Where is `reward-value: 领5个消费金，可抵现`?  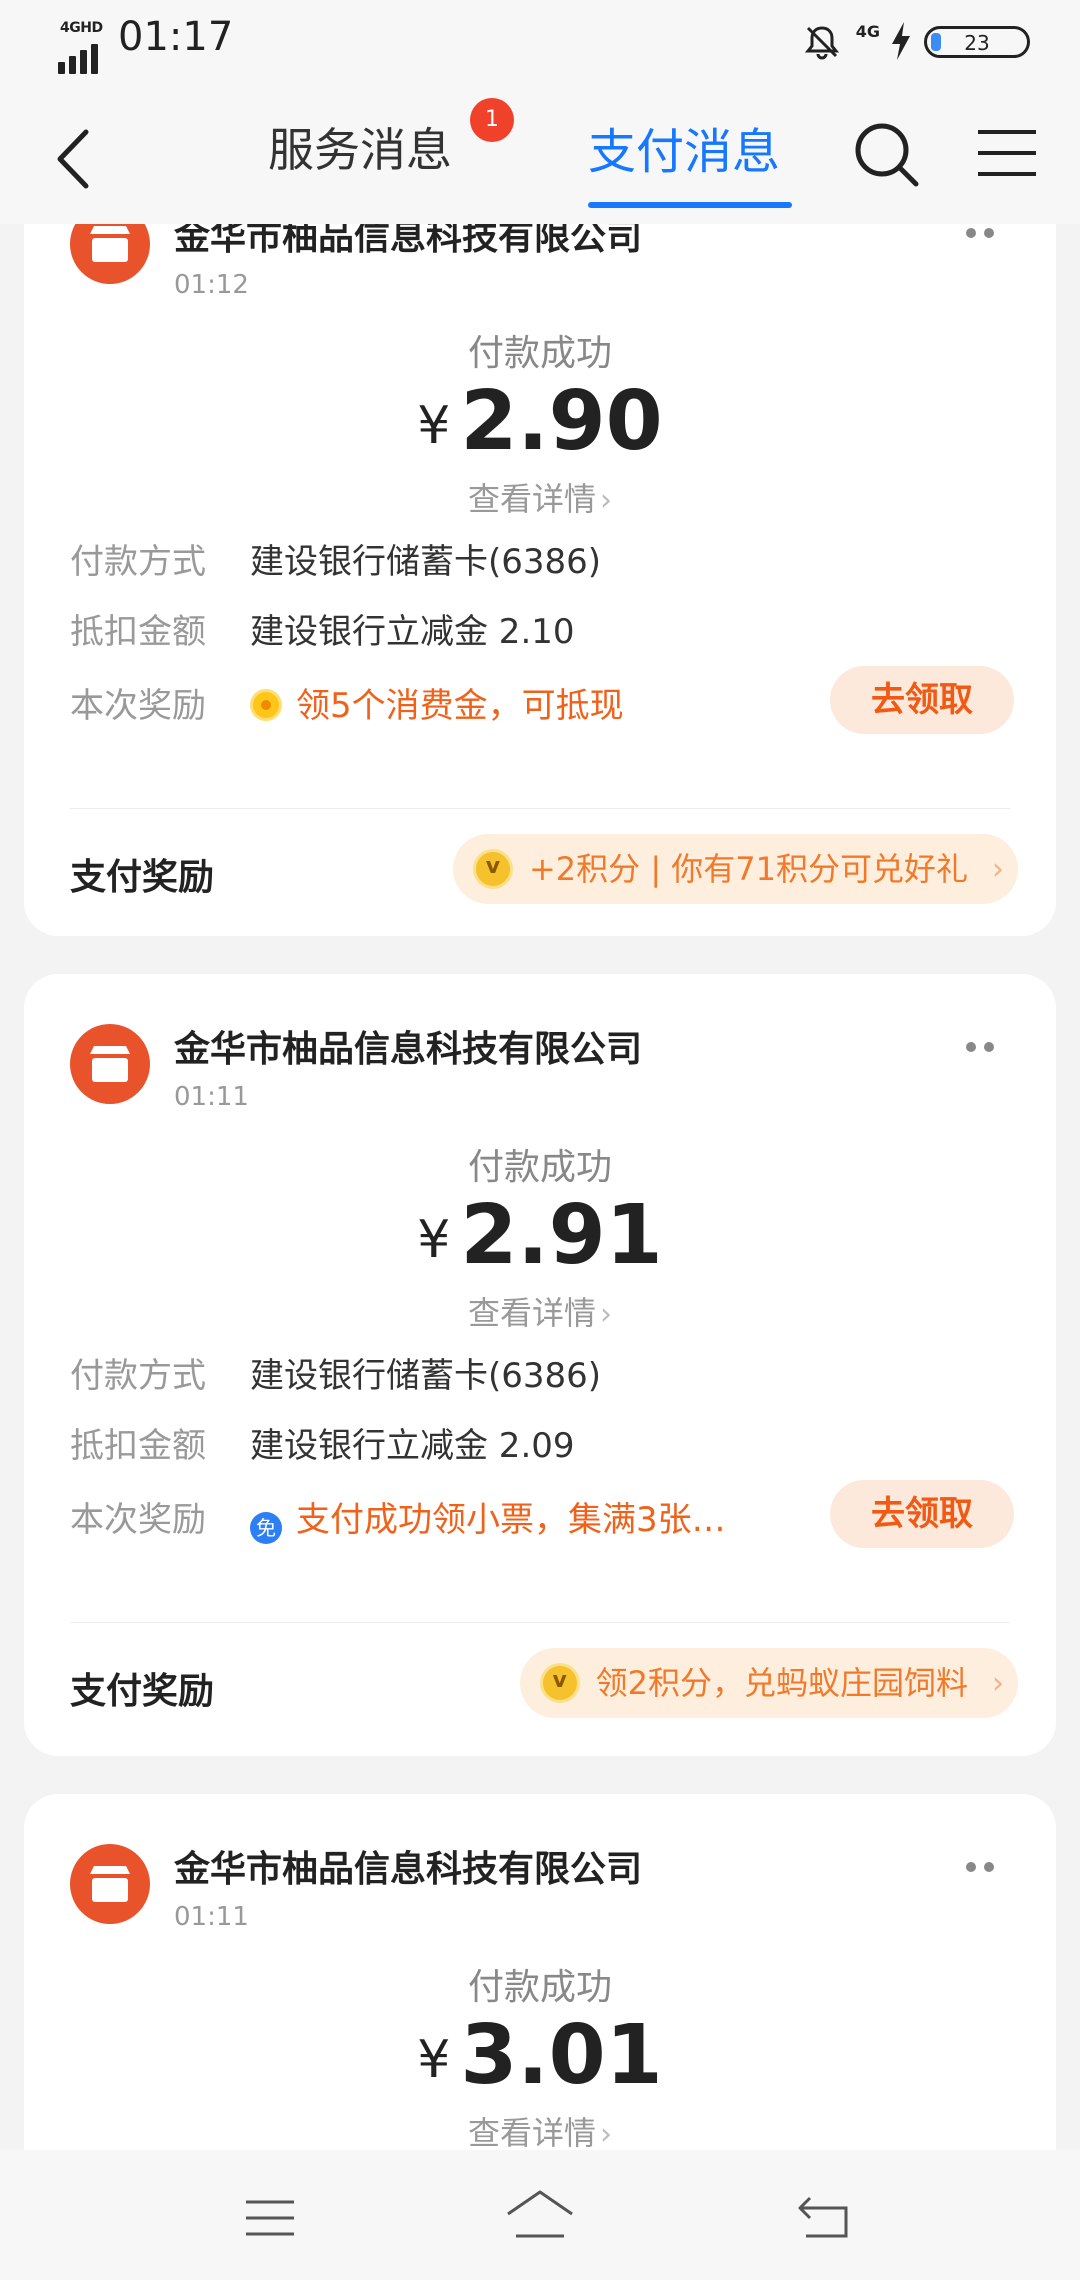 reward-value: 领5个消费金，可抵现 is located at coordinates (437, 702).